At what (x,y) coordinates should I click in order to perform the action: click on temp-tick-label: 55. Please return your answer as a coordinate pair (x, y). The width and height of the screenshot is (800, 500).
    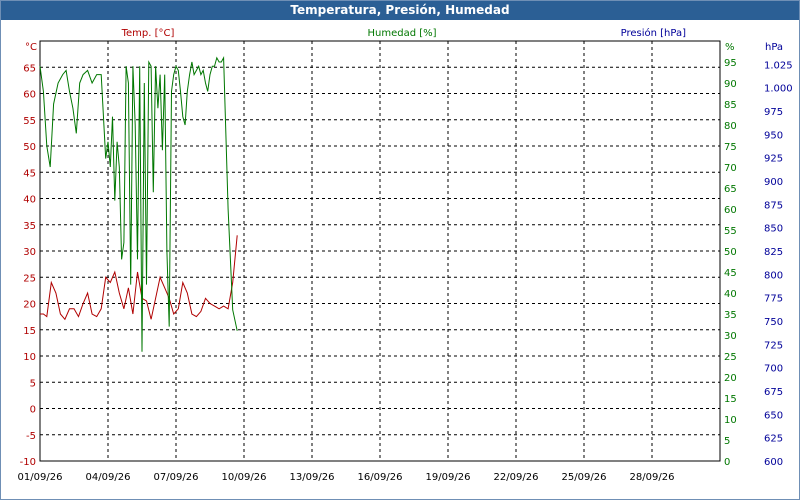
    Looking at the image, I should click on (29, 121).